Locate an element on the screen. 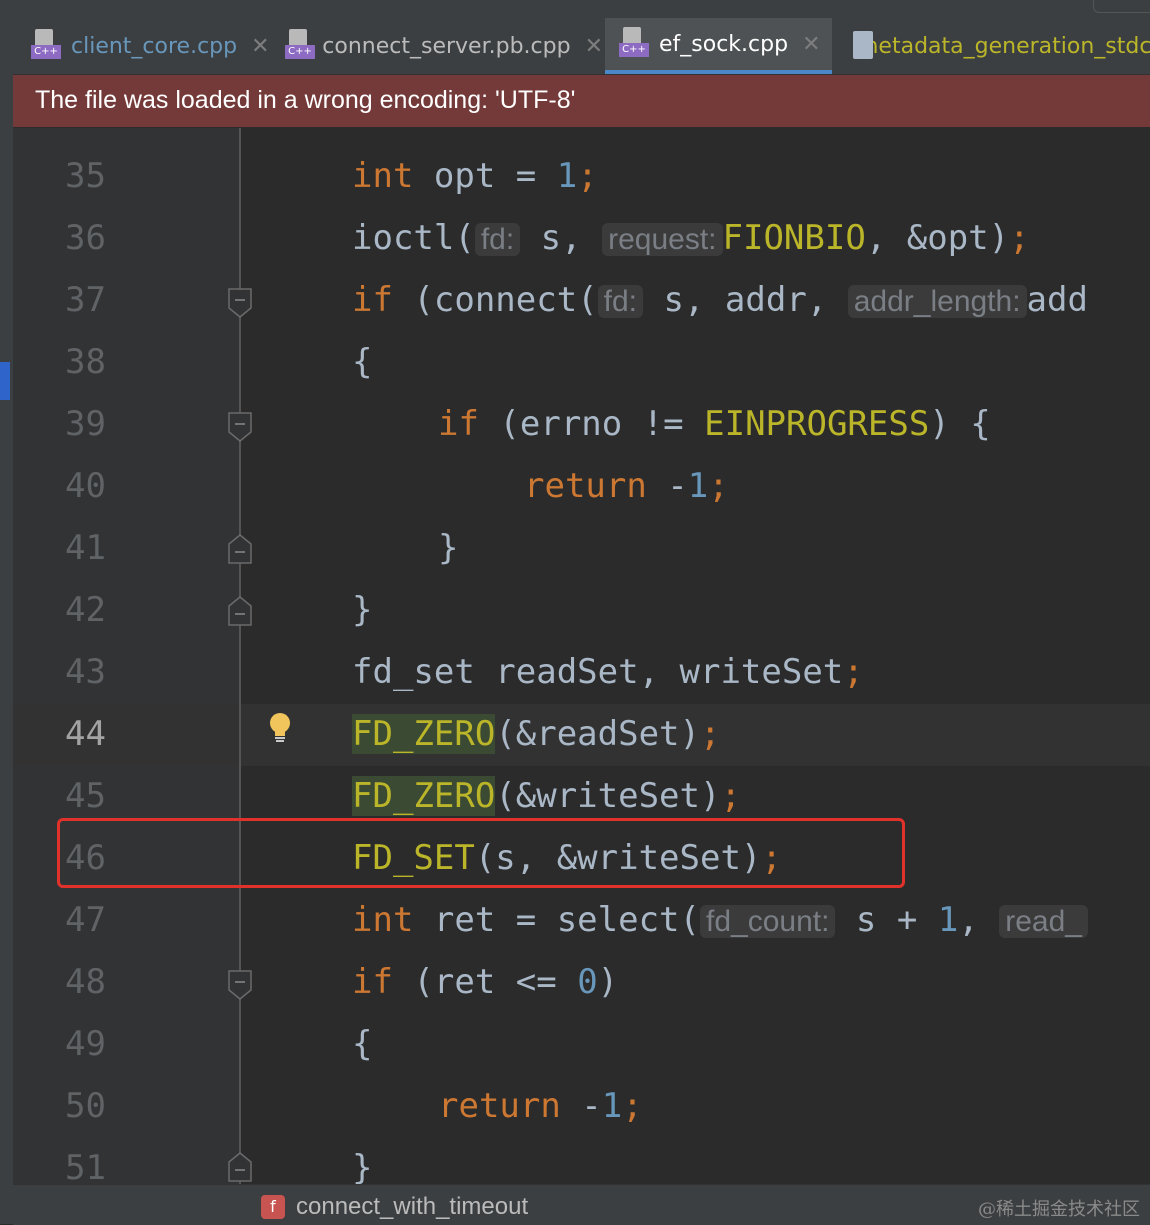 The width and height of the screenshot is (1150, 1225). code-line: 40 return -1; is located at coordinates (581, 487).